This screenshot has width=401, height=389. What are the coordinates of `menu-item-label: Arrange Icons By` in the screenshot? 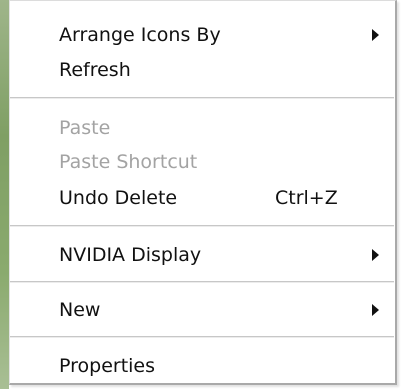 It's located at (140, 35).